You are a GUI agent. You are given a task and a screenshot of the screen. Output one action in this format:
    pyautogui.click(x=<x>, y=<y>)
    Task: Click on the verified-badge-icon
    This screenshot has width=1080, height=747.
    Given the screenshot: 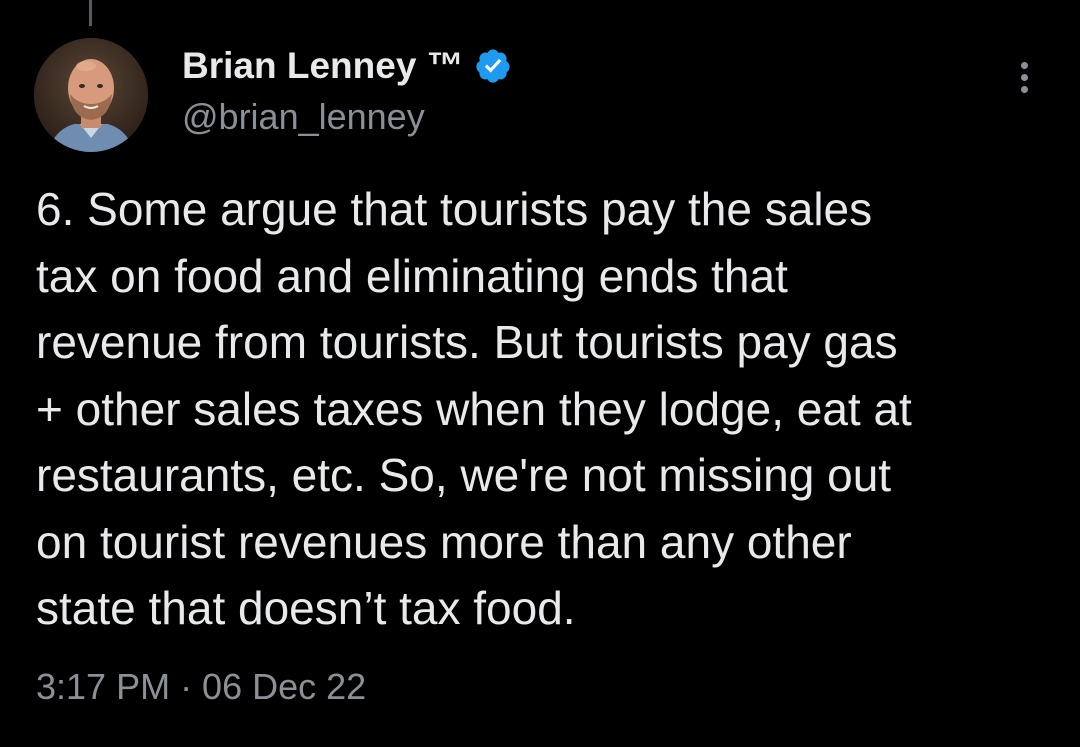 What is the action you would take?
    pyautogui.click(x=493, y=66)
    